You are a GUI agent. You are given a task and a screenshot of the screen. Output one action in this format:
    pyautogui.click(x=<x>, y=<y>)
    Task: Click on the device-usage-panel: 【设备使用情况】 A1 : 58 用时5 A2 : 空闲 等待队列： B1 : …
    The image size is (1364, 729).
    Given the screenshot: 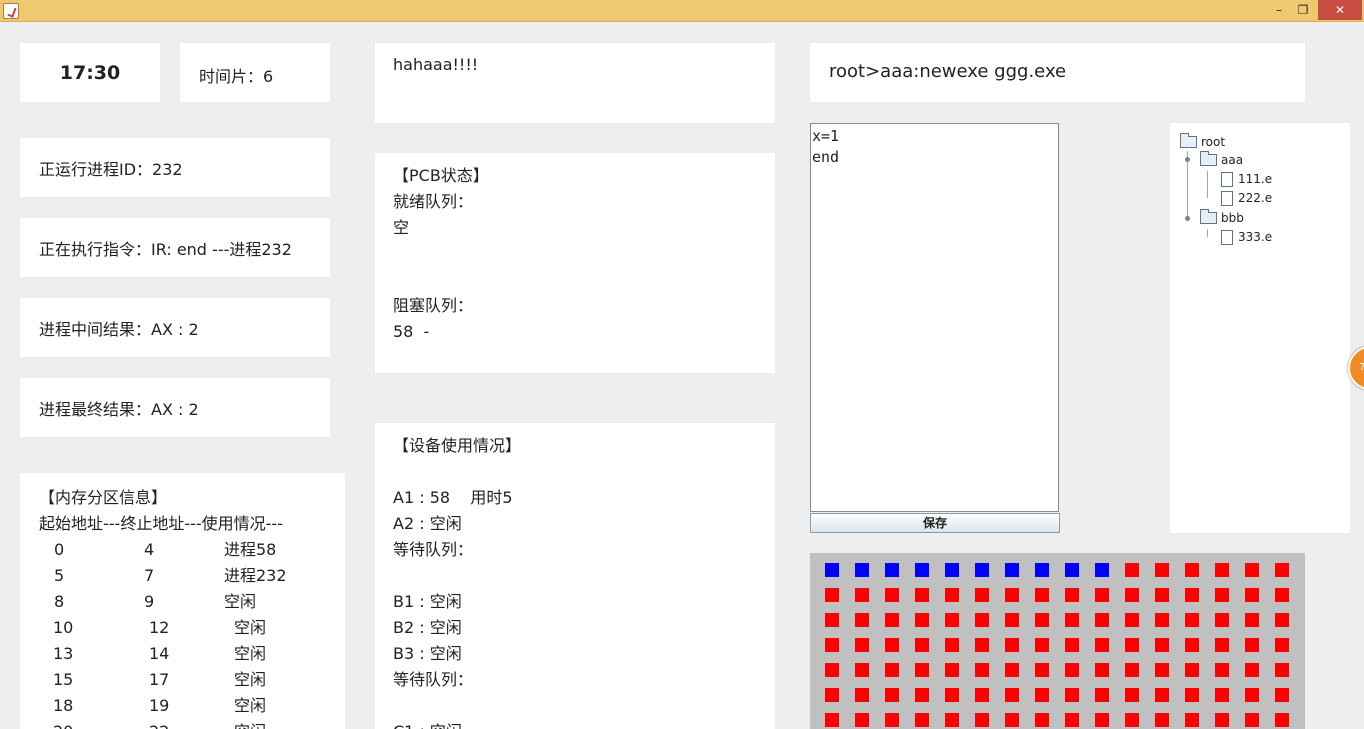 What is the action you would take?
    pyautogui.click(x=575, y=576)
    